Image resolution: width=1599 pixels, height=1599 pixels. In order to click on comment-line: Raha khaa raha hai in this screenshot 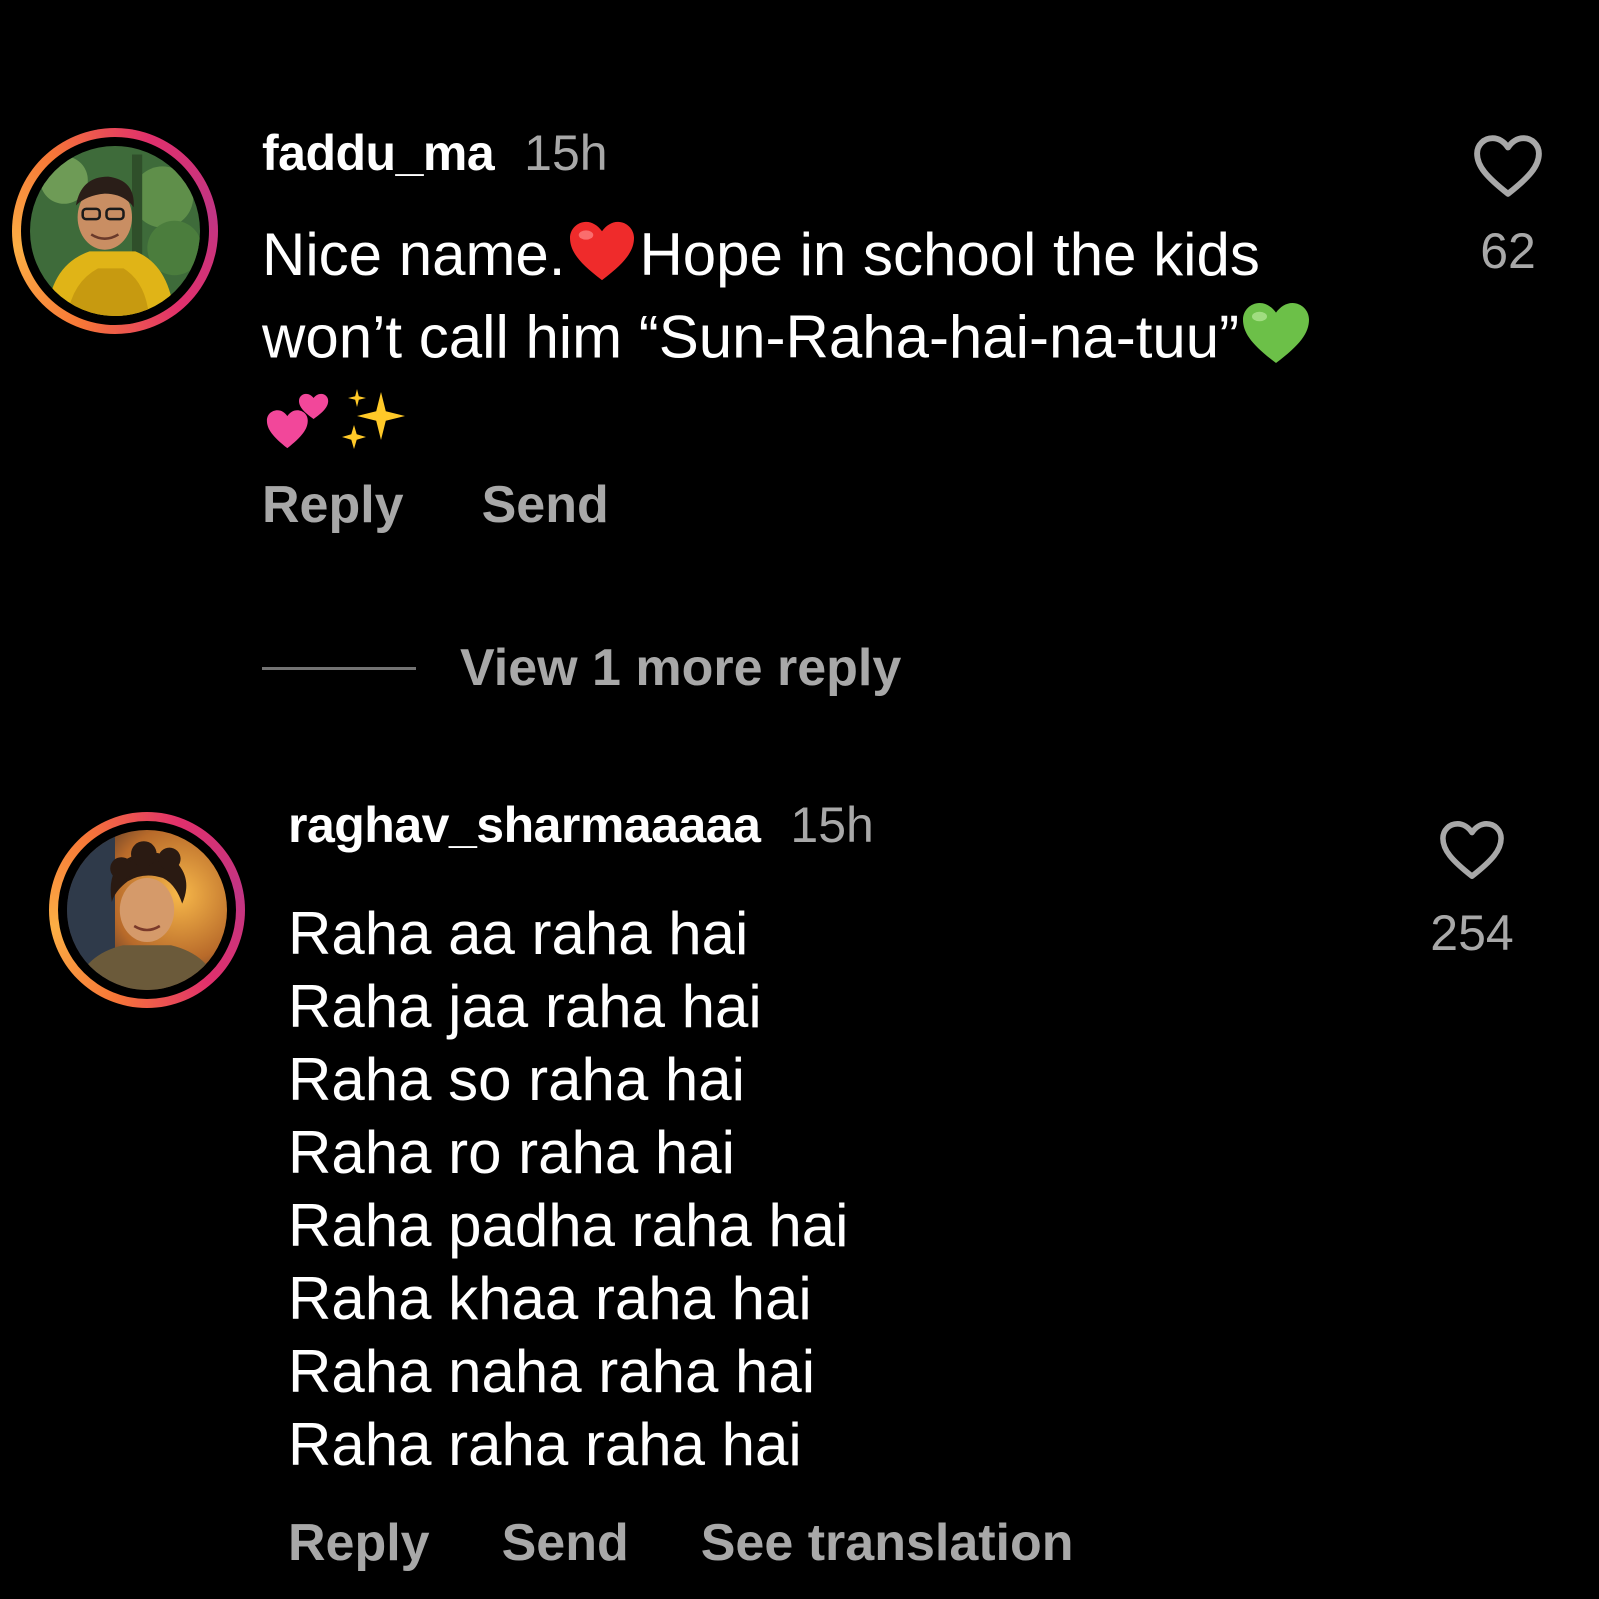, I will do `click(550, 1298)`.